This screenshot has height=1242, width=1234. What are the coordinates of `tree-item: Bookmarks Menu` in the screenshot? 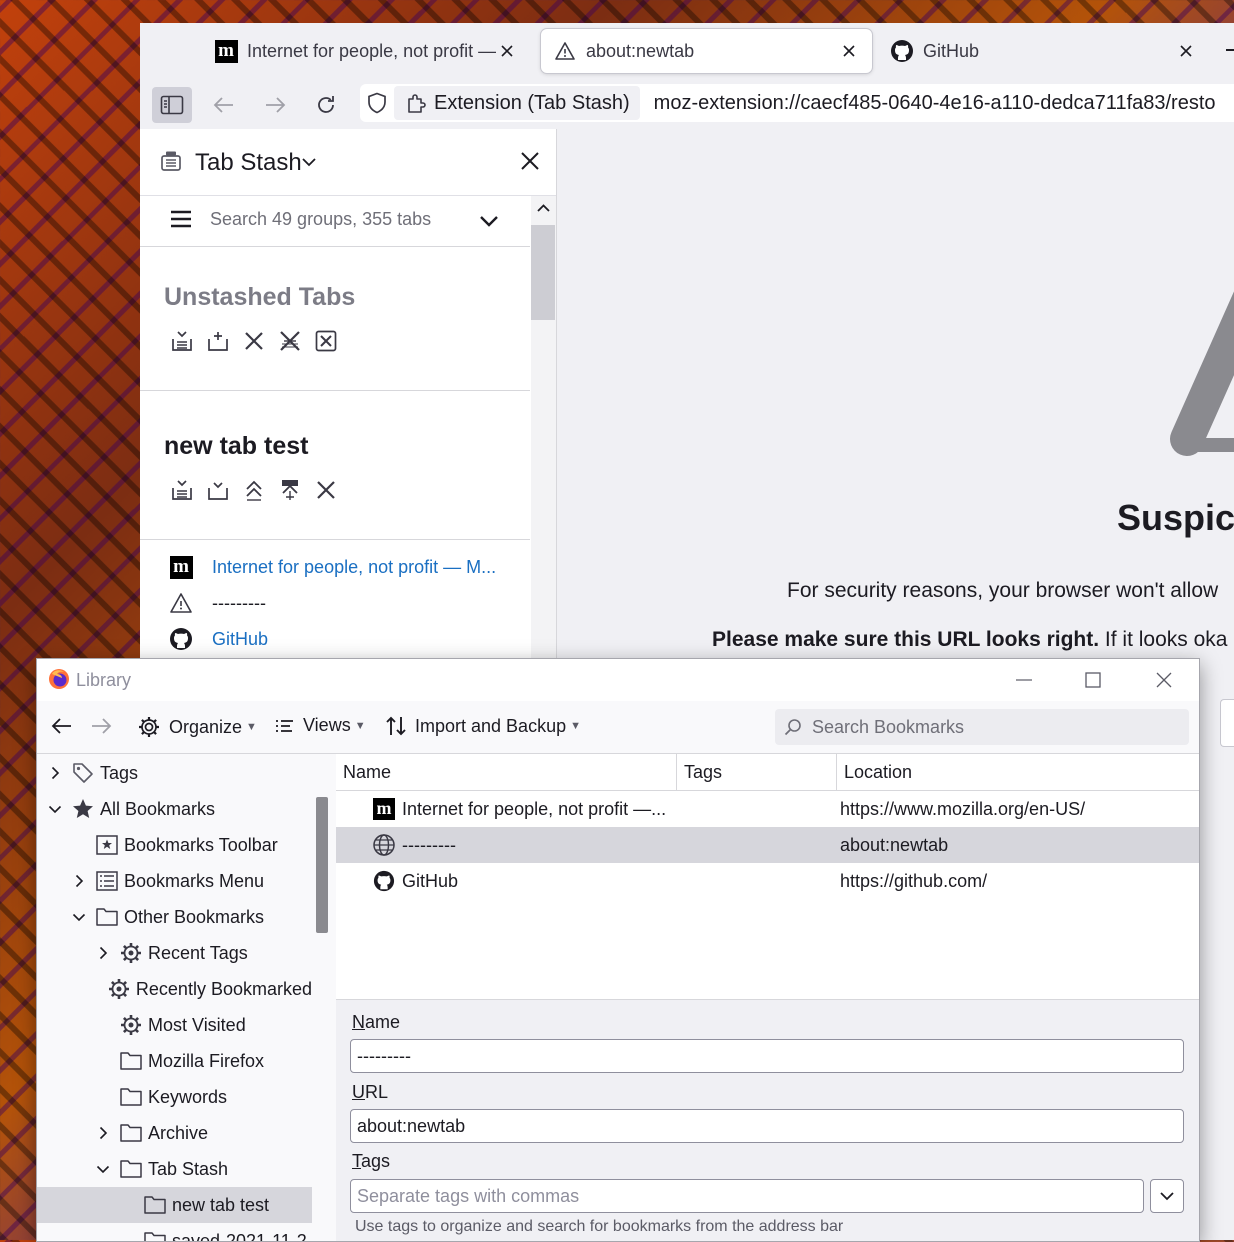 It's located at (174, 881).